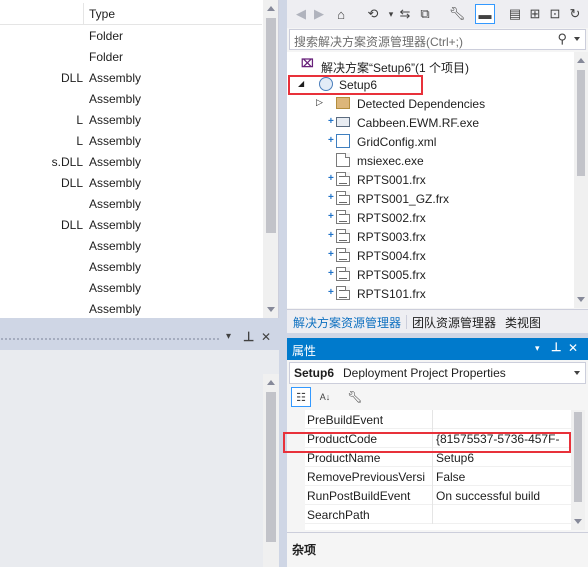  Describe the element at coordinates (331, 235) in the screenshot. I see `add-overlay-icon: +` at that location.